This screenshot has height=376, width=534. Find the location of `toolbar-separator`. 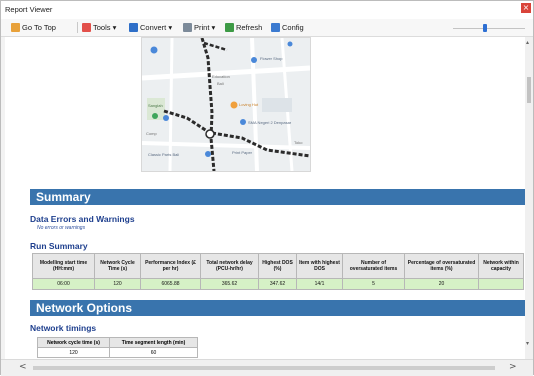

toolbar-separator is located at coordinates (77, 27).